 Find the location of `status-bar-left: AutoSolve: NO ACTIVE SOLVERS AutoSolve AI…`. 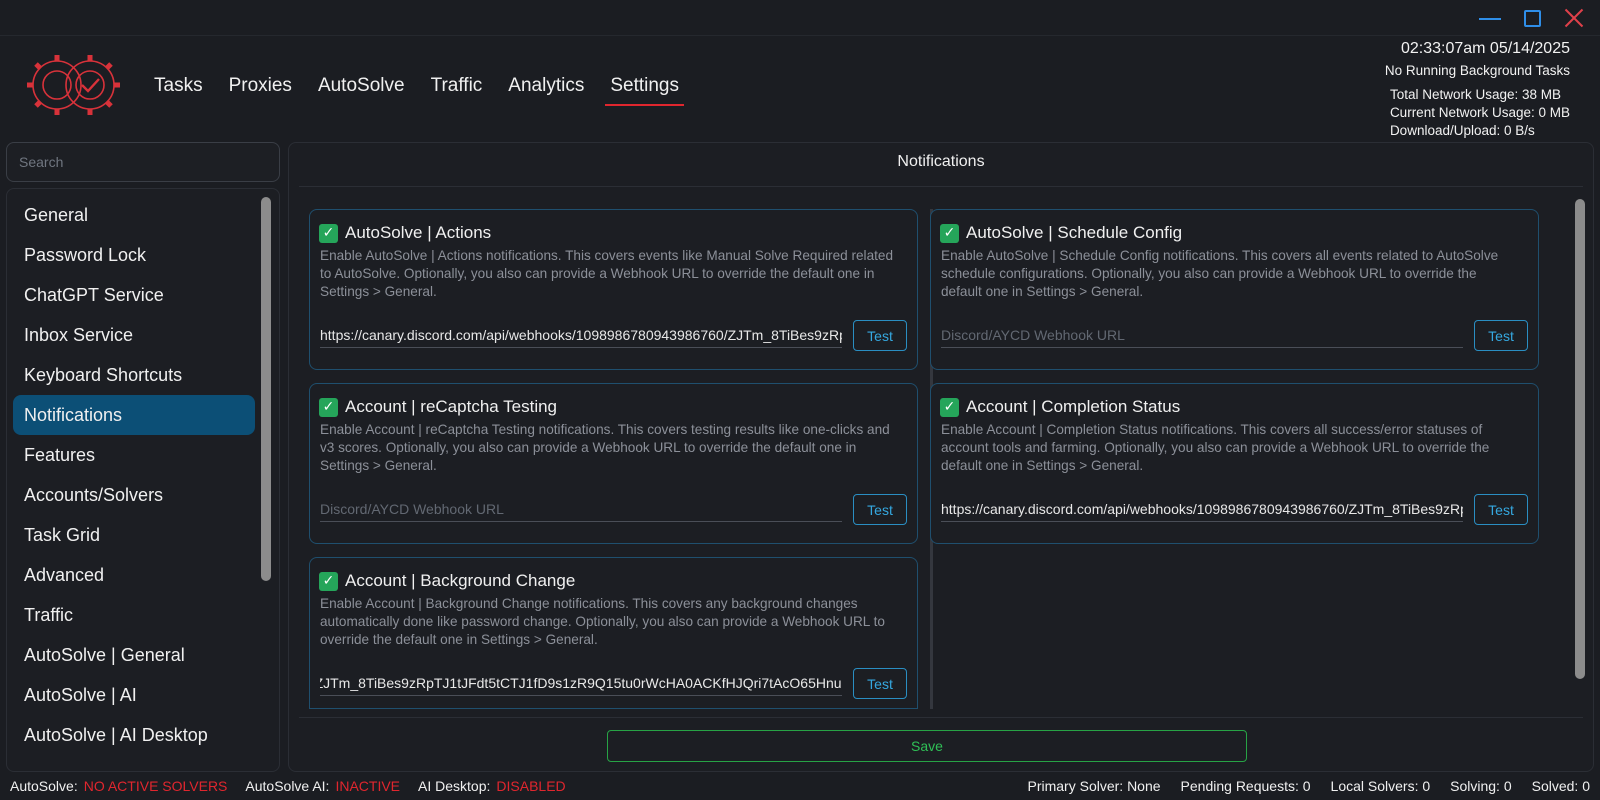

status-bar-left: AutoSolve: NO ACTIVE SOLVERS AutoSolve AI… is located at coordinates (288, 786).